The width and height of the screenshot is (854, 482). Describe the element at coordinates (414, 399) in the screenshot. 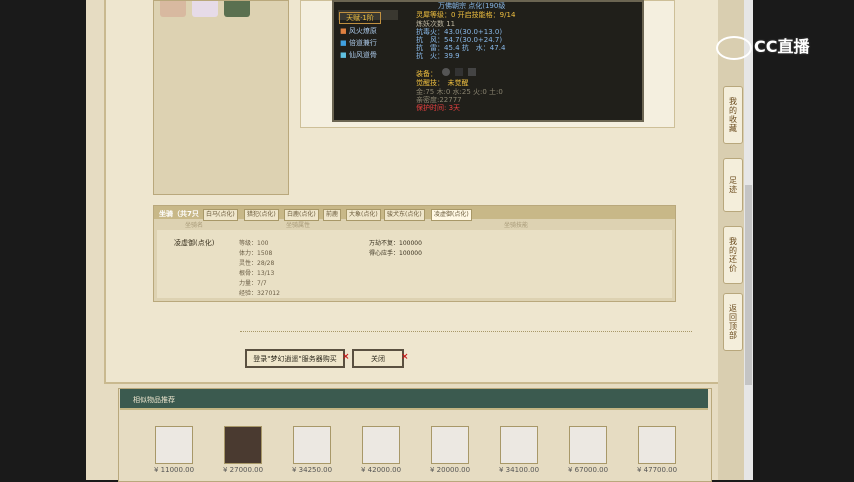

I see `recommend-header` at that location.